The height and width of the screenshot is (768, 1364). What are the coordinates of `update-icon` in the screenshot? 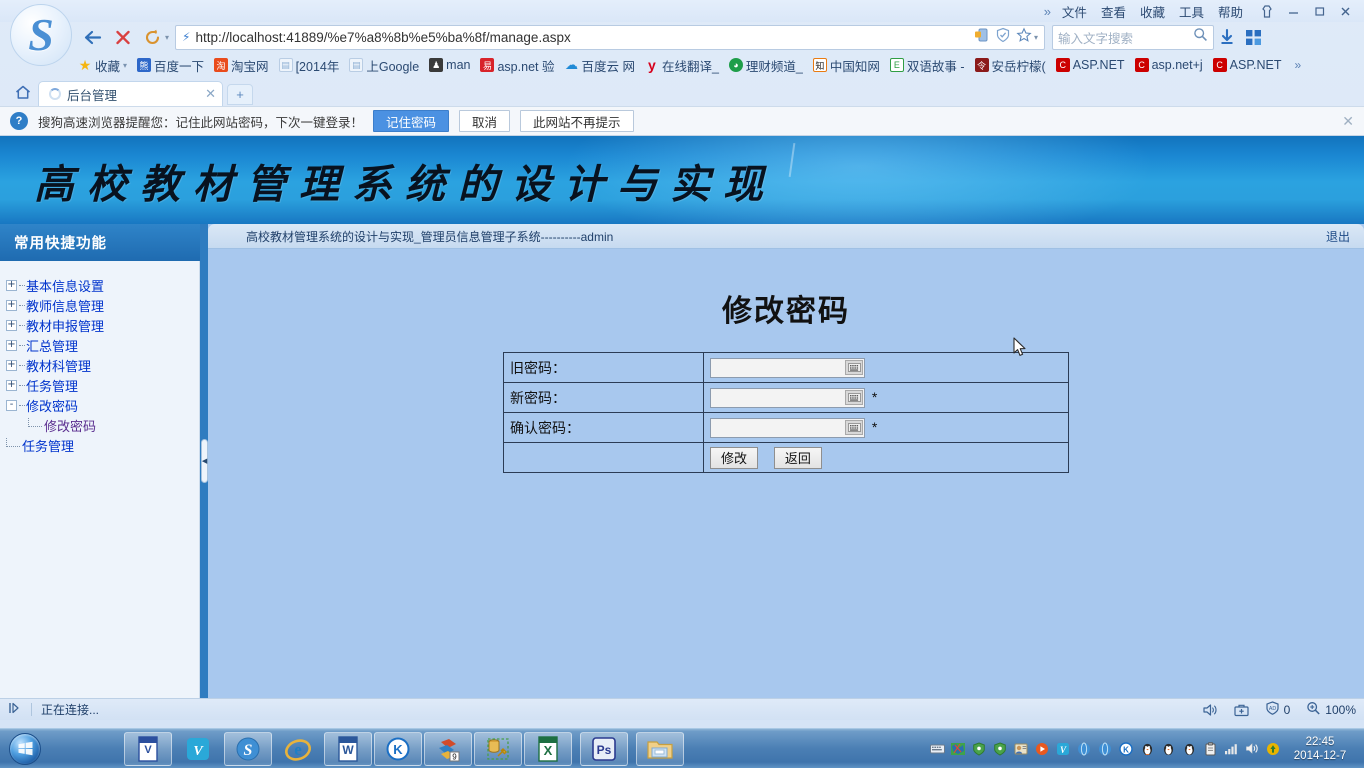 It's located at (1273, 749).